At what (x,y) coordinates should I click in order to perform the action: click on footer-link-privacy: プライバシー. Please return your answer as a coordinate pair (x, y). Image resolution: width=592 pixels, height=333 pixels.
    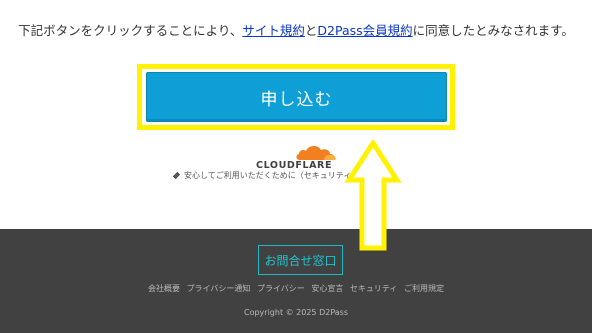
    Looking at the image, I should click on (281, 288).